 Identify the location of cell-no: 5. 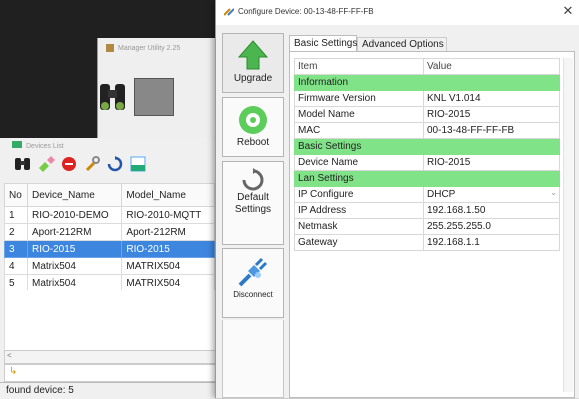
(16, 283).